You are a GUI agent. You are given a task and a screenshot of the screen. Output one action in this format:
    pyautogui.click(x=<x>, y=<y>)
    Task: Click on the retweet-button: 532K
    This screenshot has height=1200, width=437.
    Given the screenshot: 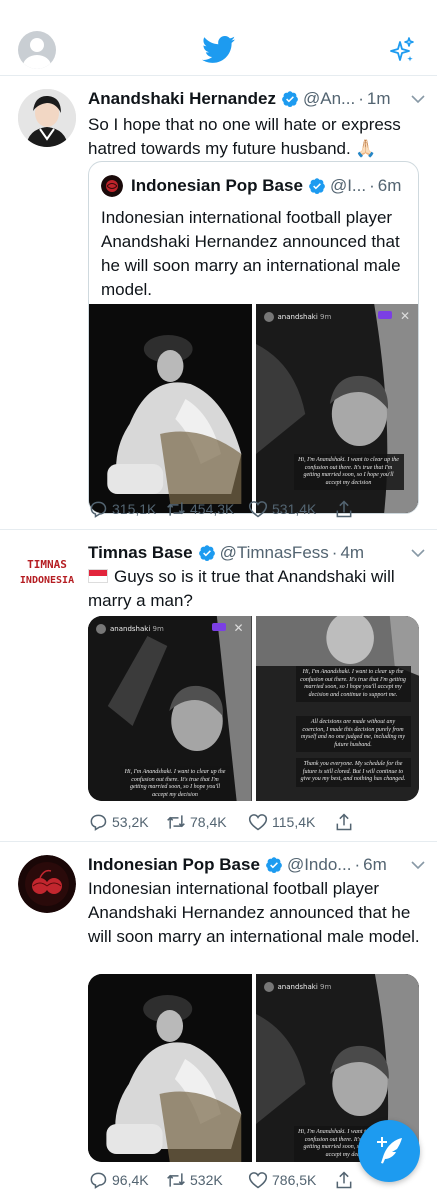 What is the action you would take?
    pyautogui.click(x=207, y=1180)
    